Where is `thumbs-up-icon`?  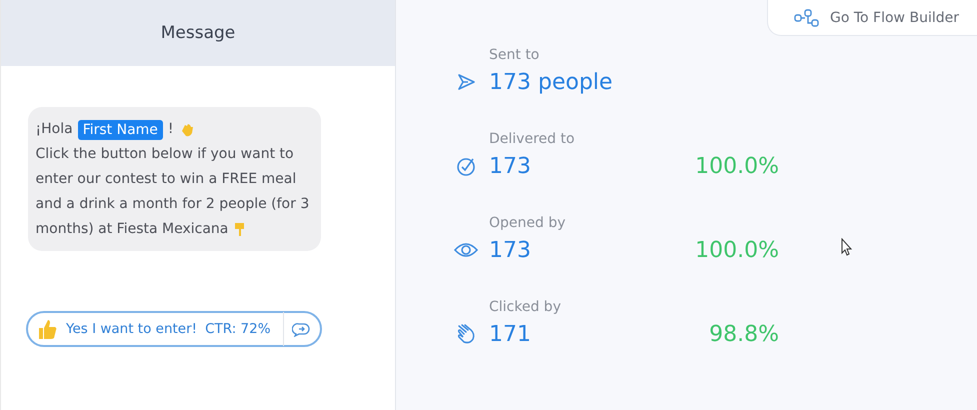
thumbs-up-icon is located at coordinates (47, 329).